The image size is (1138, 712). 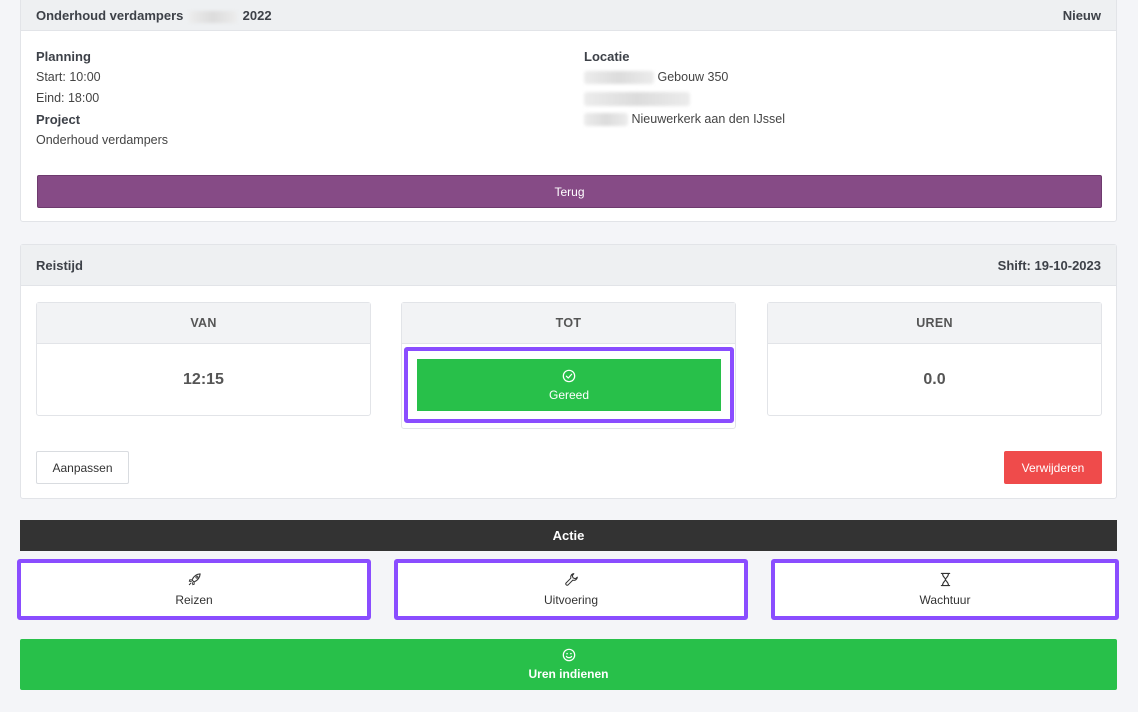 I want to click on project-label: Project, so click(x=58, y=119).